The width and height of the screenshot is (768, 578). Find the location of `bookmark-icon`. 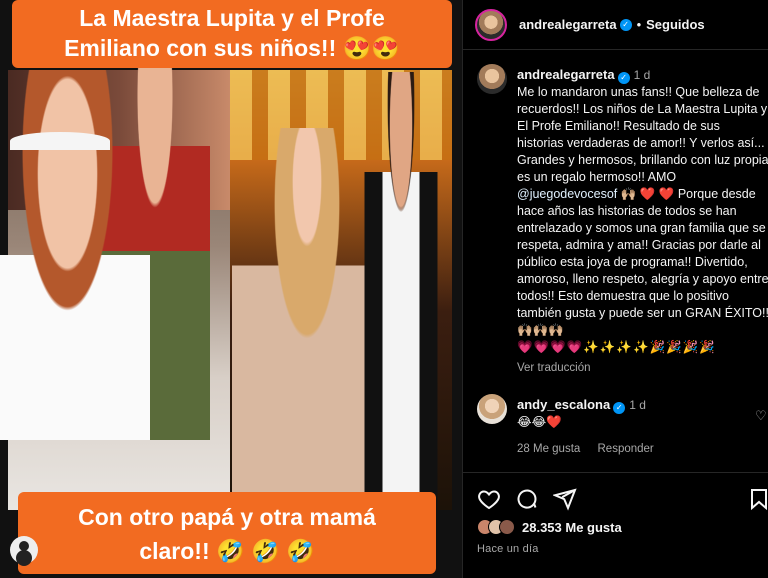

bookmark-icon is located at coordinates (757, 500).